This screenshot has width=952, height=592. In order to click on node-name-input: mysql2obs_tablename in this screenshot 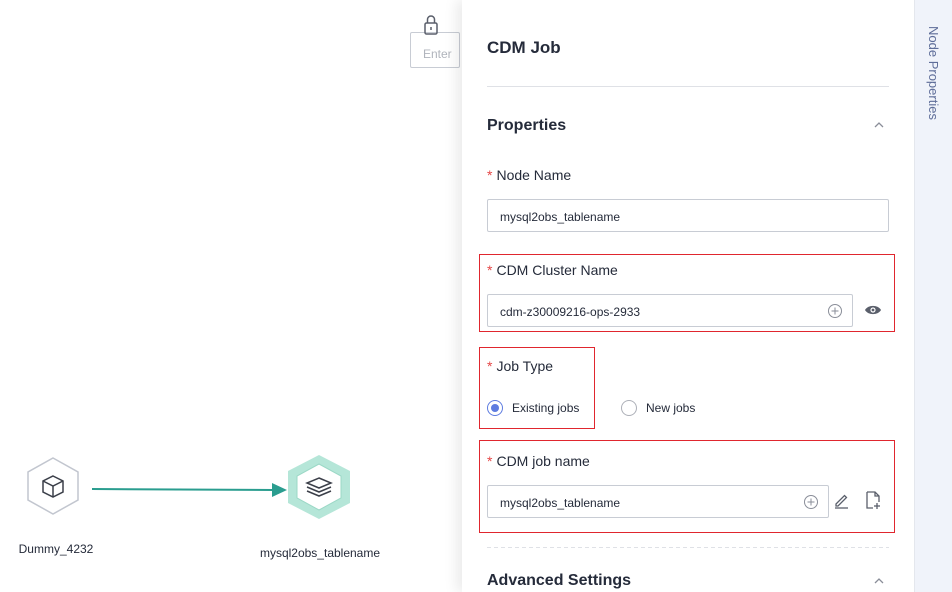, I will do `click(688, 215)`.